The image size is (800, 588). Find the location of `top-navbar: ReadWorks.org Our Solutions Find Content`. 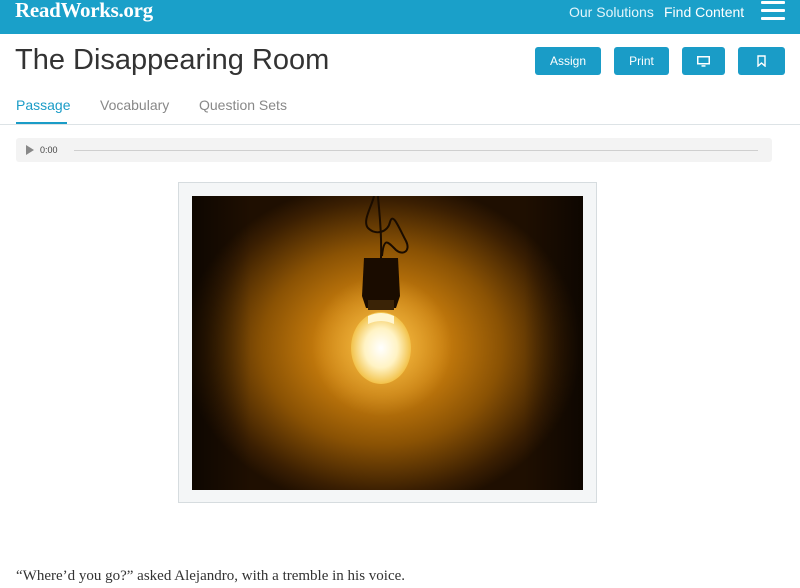

top-navbar: ReadWorks.org Our Solutions Find Content is located at coordinates (400, 17).